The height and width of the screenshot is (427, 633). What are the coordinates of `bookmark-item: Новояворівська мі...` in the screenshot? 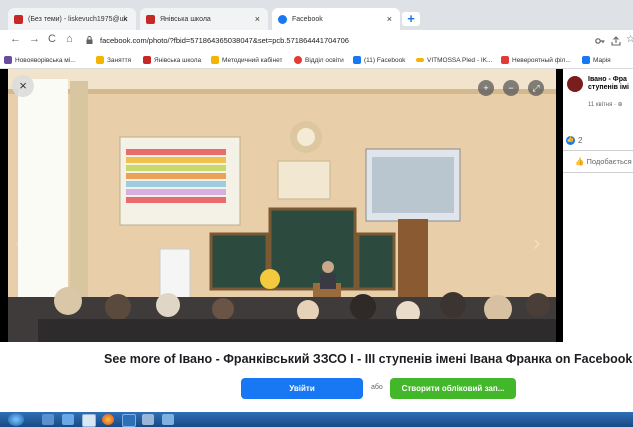 It's located at (40, 60).